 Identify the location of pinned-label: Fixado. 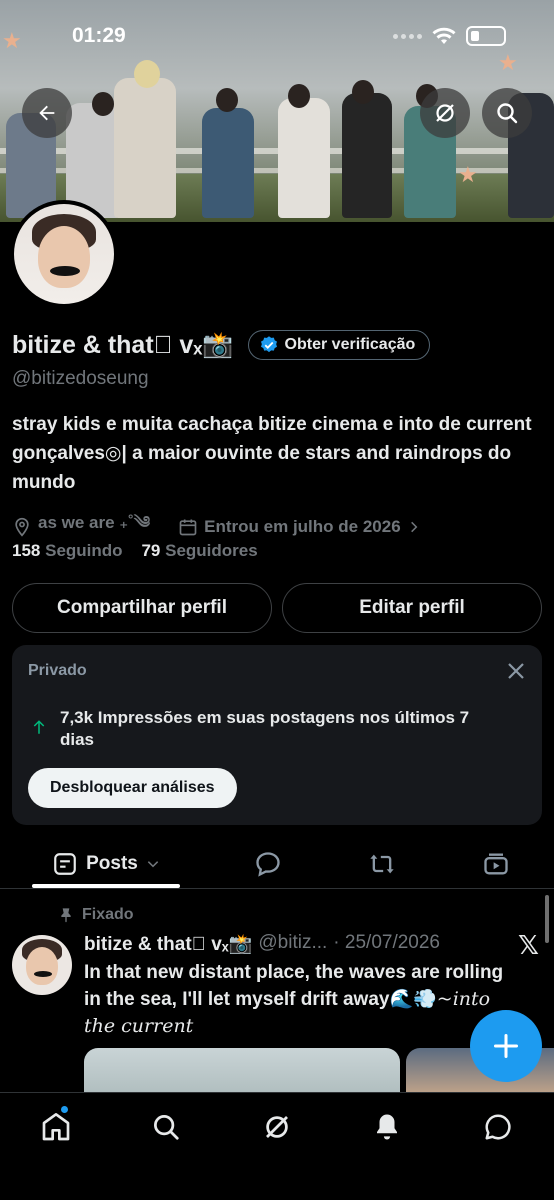
(108, 914).